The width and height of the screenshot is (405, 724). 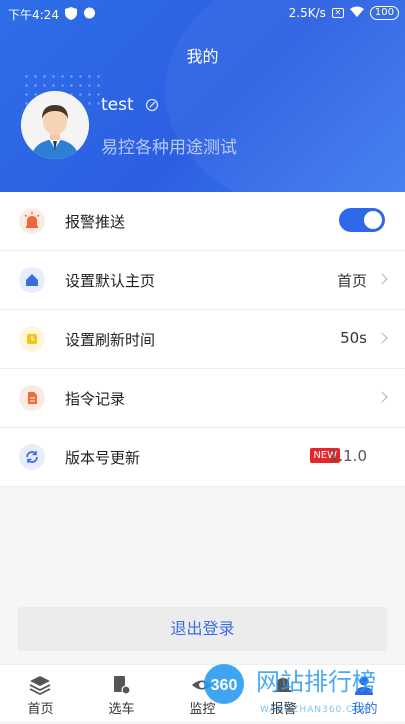 I want to click on alarm-icon, so click(x=32, y=221).